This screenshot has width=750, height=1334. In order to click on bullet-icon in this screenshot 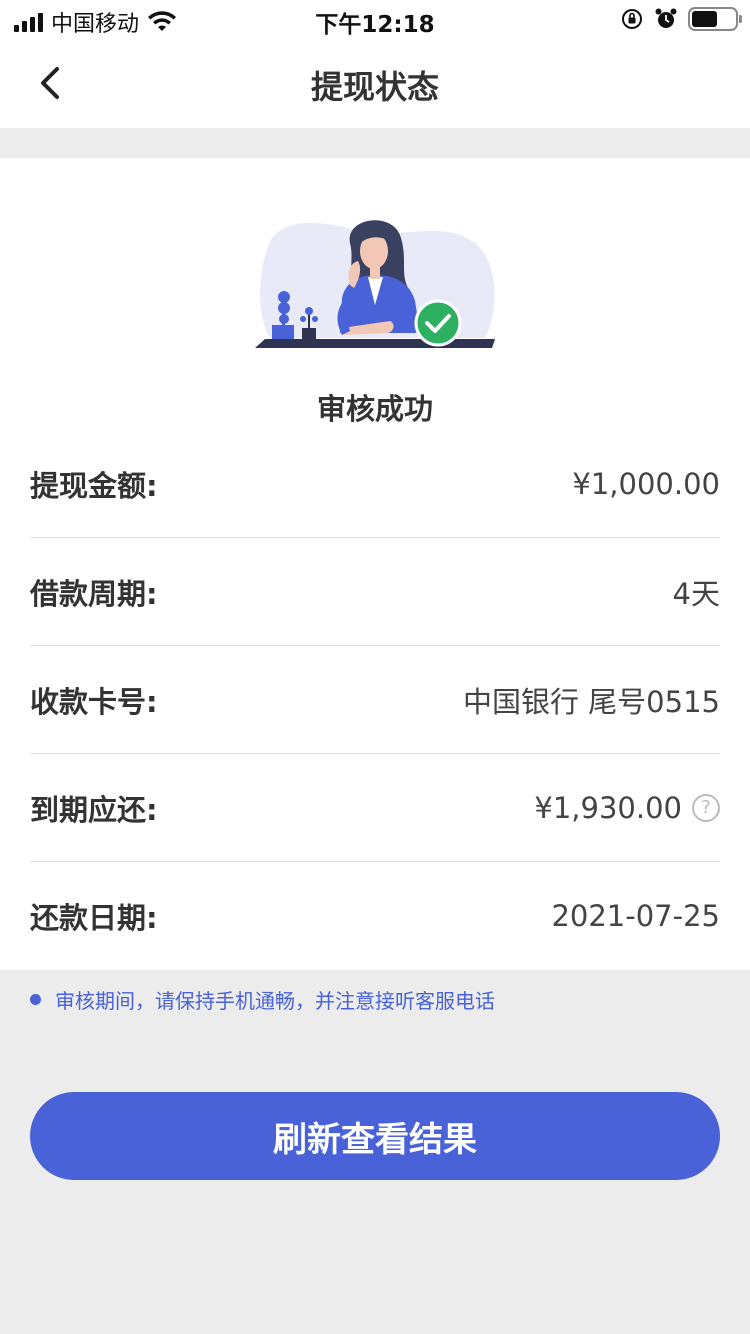, I will do `click(35, 999)`.